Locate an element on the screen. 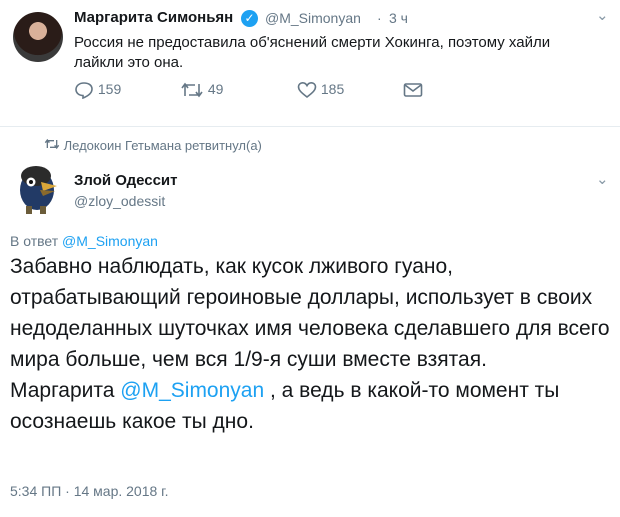  reply-count: 159 is located at coordinates (109, 89).